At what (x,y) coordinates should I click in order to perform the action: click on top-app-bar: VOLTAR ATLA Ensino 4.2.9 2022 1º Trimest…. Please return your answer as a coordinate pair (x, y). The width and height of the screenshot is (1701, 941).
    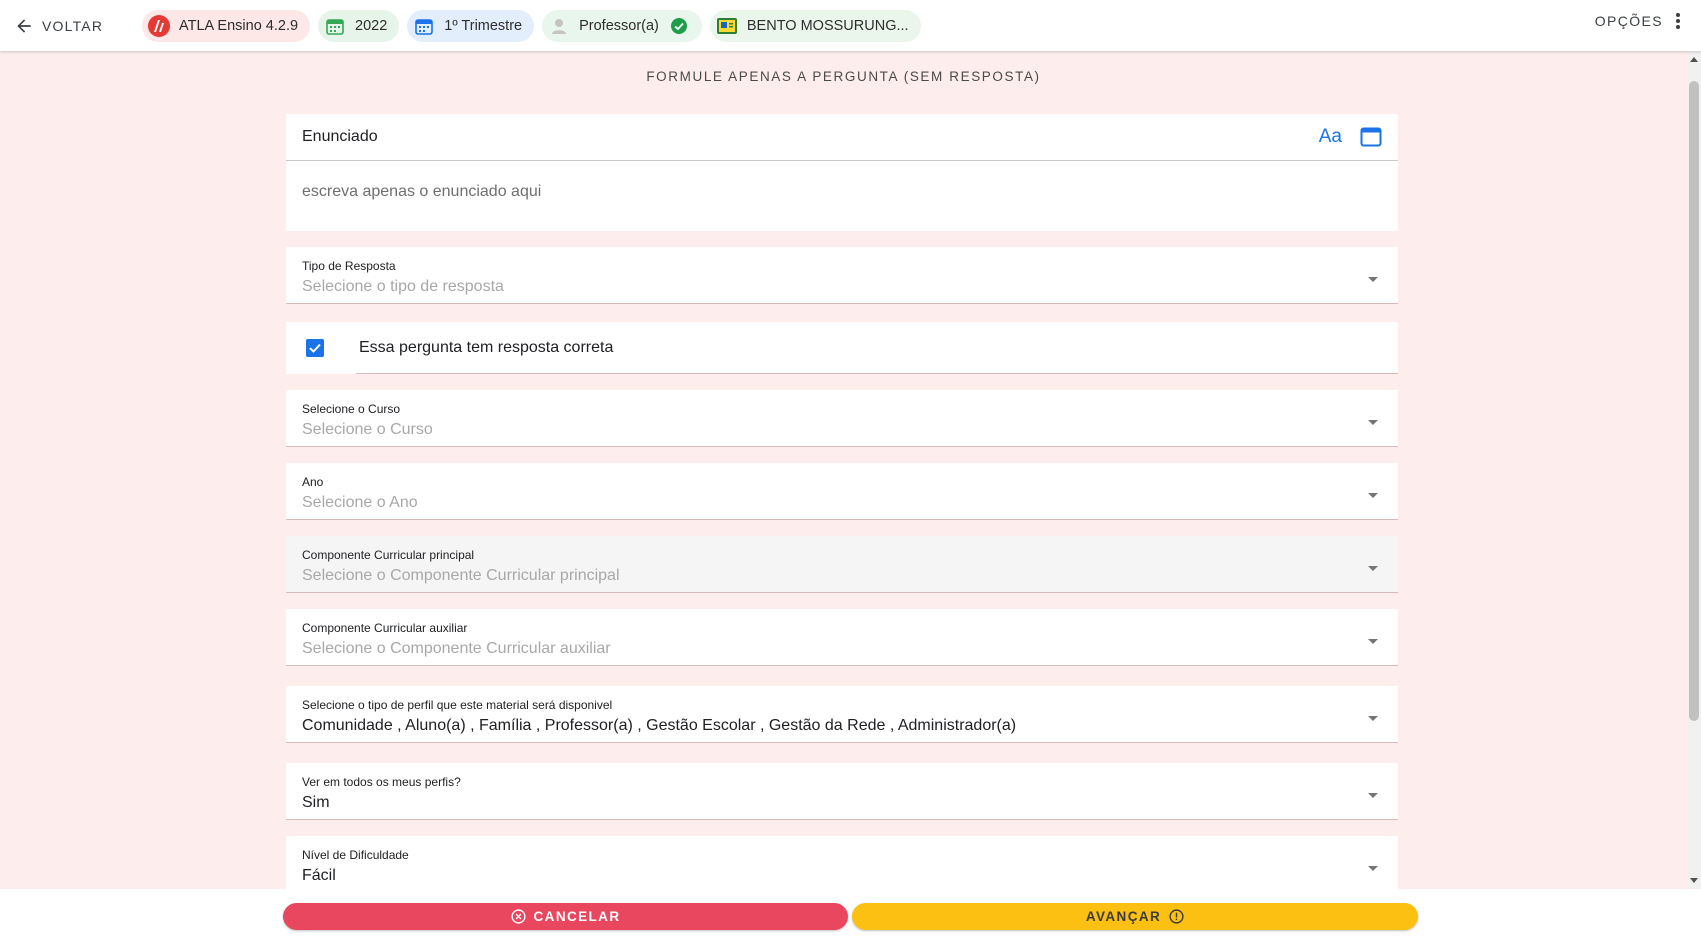
    Looking at the image, I should click on (850, 25).